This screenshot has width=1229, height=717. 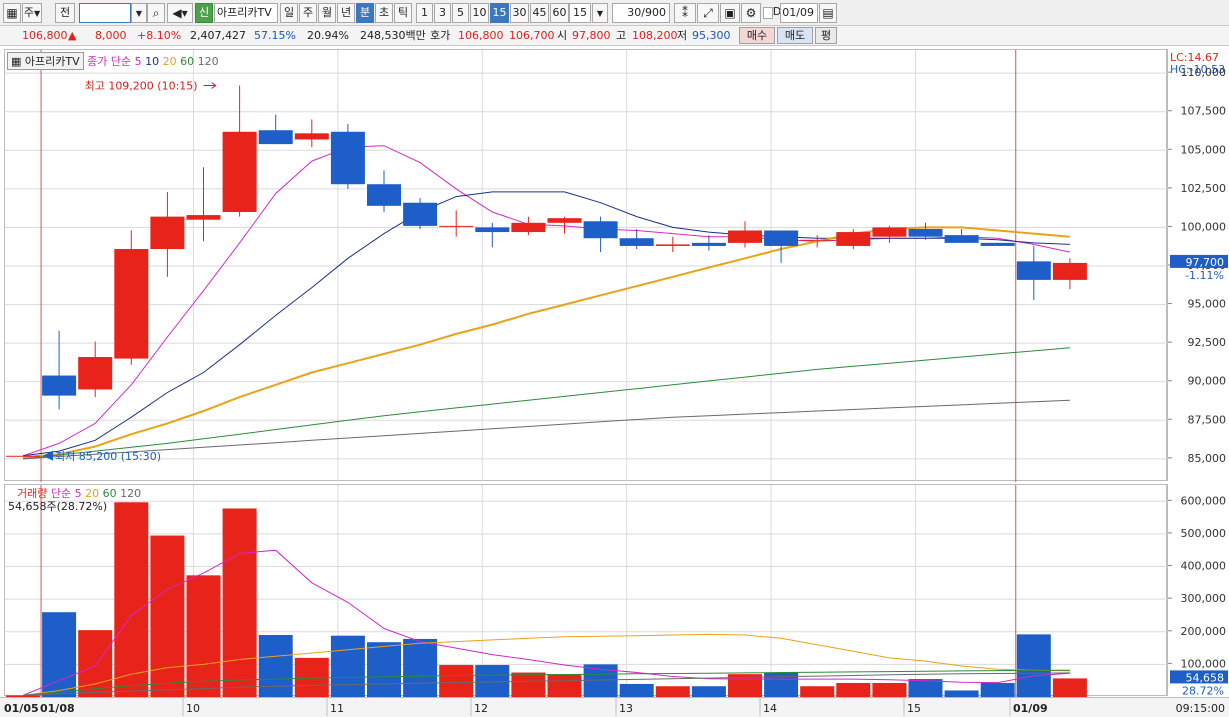 I want to click on gear-icon: ⚙, so click(x=751, y=13).